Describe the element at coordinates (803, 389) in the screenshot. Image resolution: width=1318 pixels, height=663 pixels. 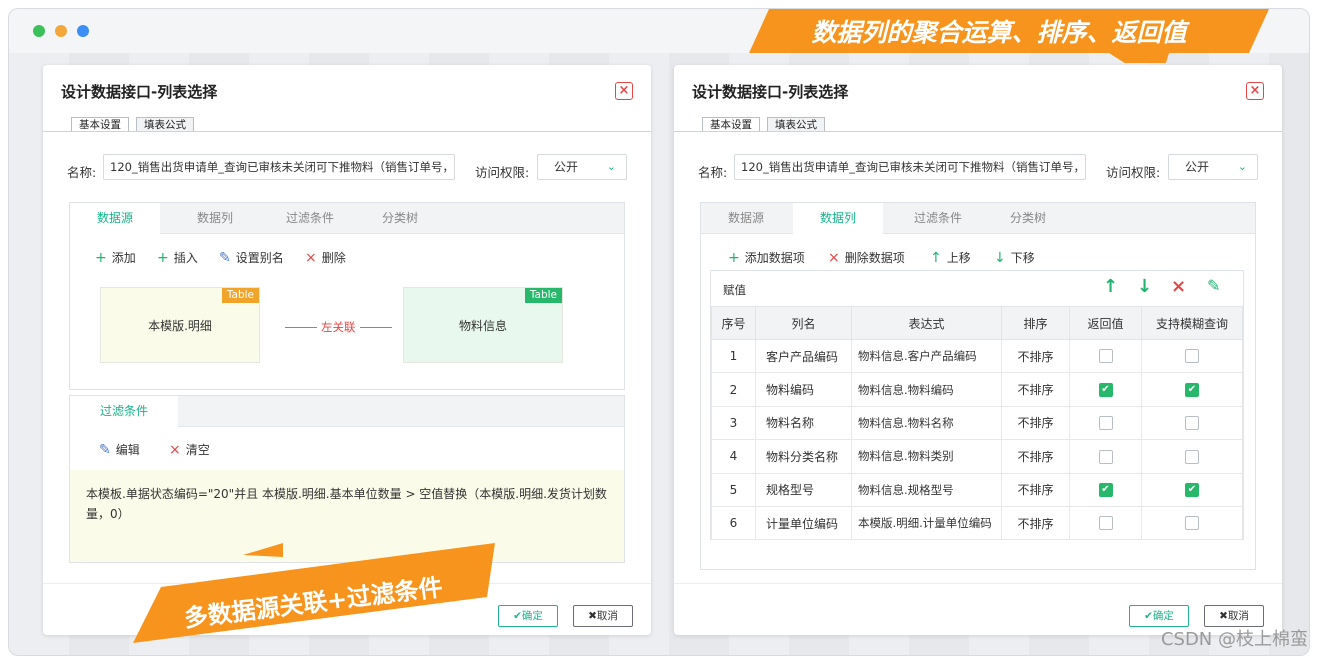
I see `column-name: 物料编码` at that location.